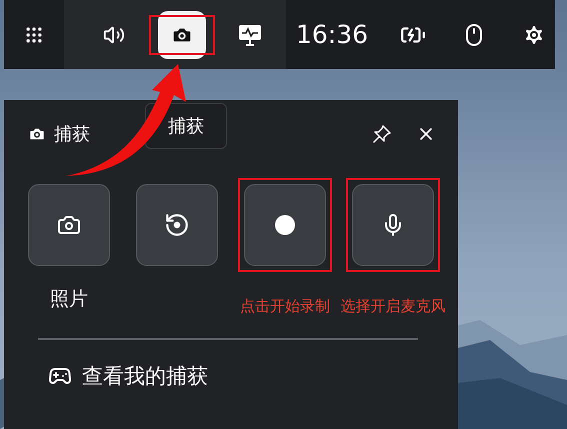  What do you see at coordinates (332, 34) in the screenshot?
I see `clock-time: 16:36` at bounding box center [332, 34].